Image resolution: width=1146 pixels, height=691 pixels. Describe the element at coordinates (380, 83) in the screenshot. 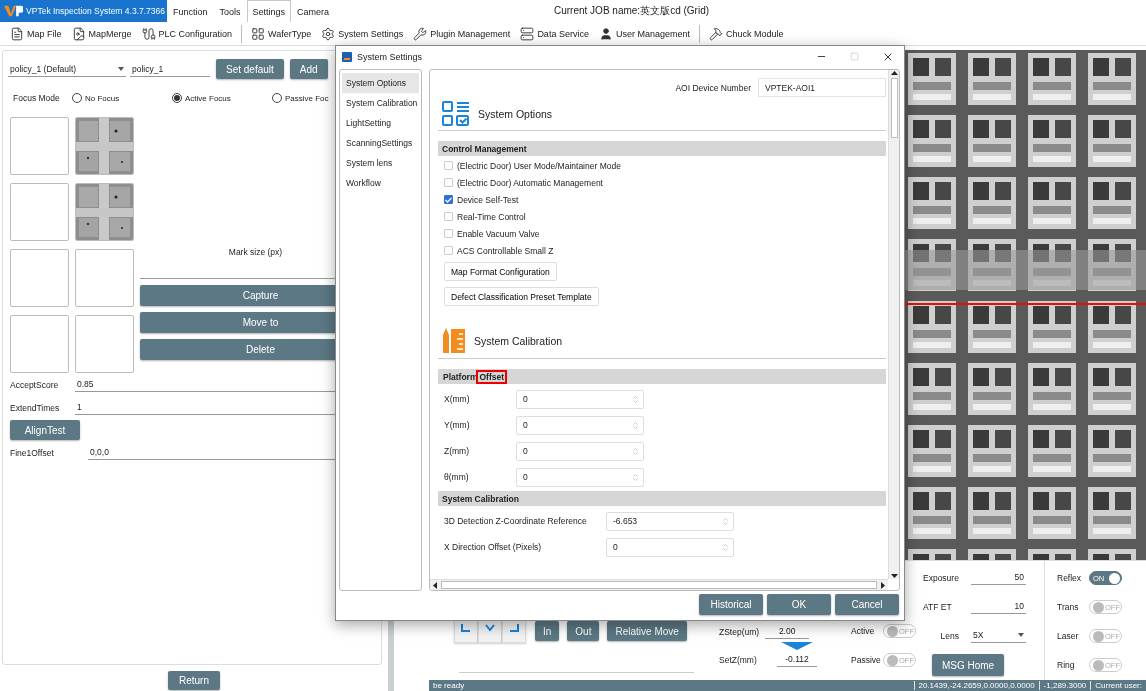

I see `settings-nav-item: System Options` at that location.